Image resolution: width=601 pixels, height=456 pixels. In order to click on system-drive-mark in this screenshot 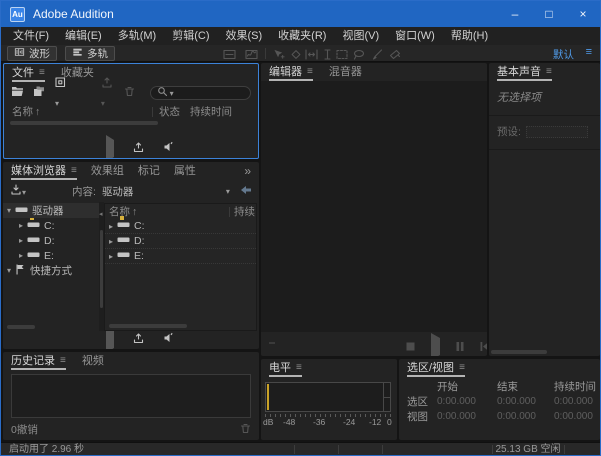, I will do `click(122, 218)`.